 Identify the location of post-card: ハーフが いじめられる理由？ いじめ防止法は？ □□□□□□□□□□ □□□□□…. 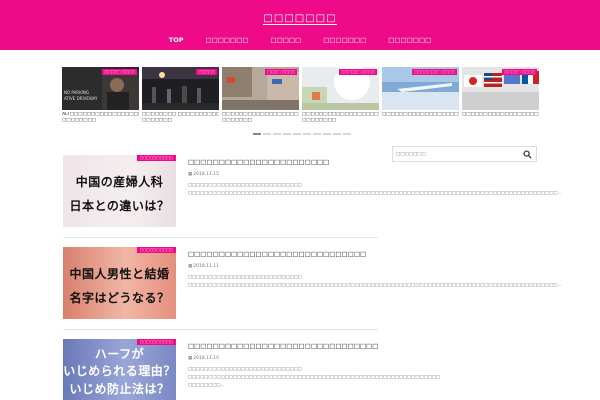
(251, 369).